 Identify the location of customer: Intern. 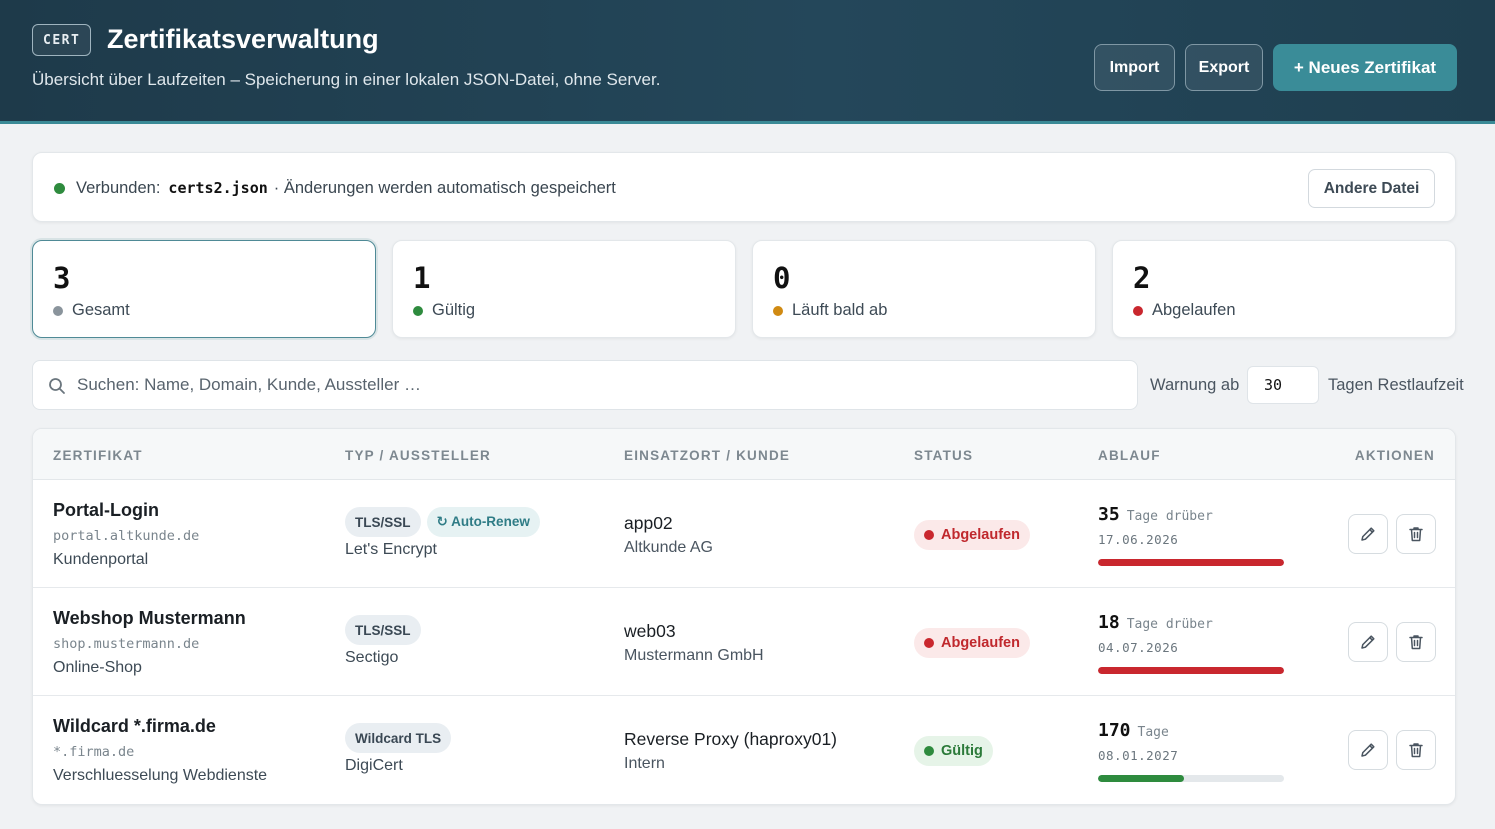
(644, 763).